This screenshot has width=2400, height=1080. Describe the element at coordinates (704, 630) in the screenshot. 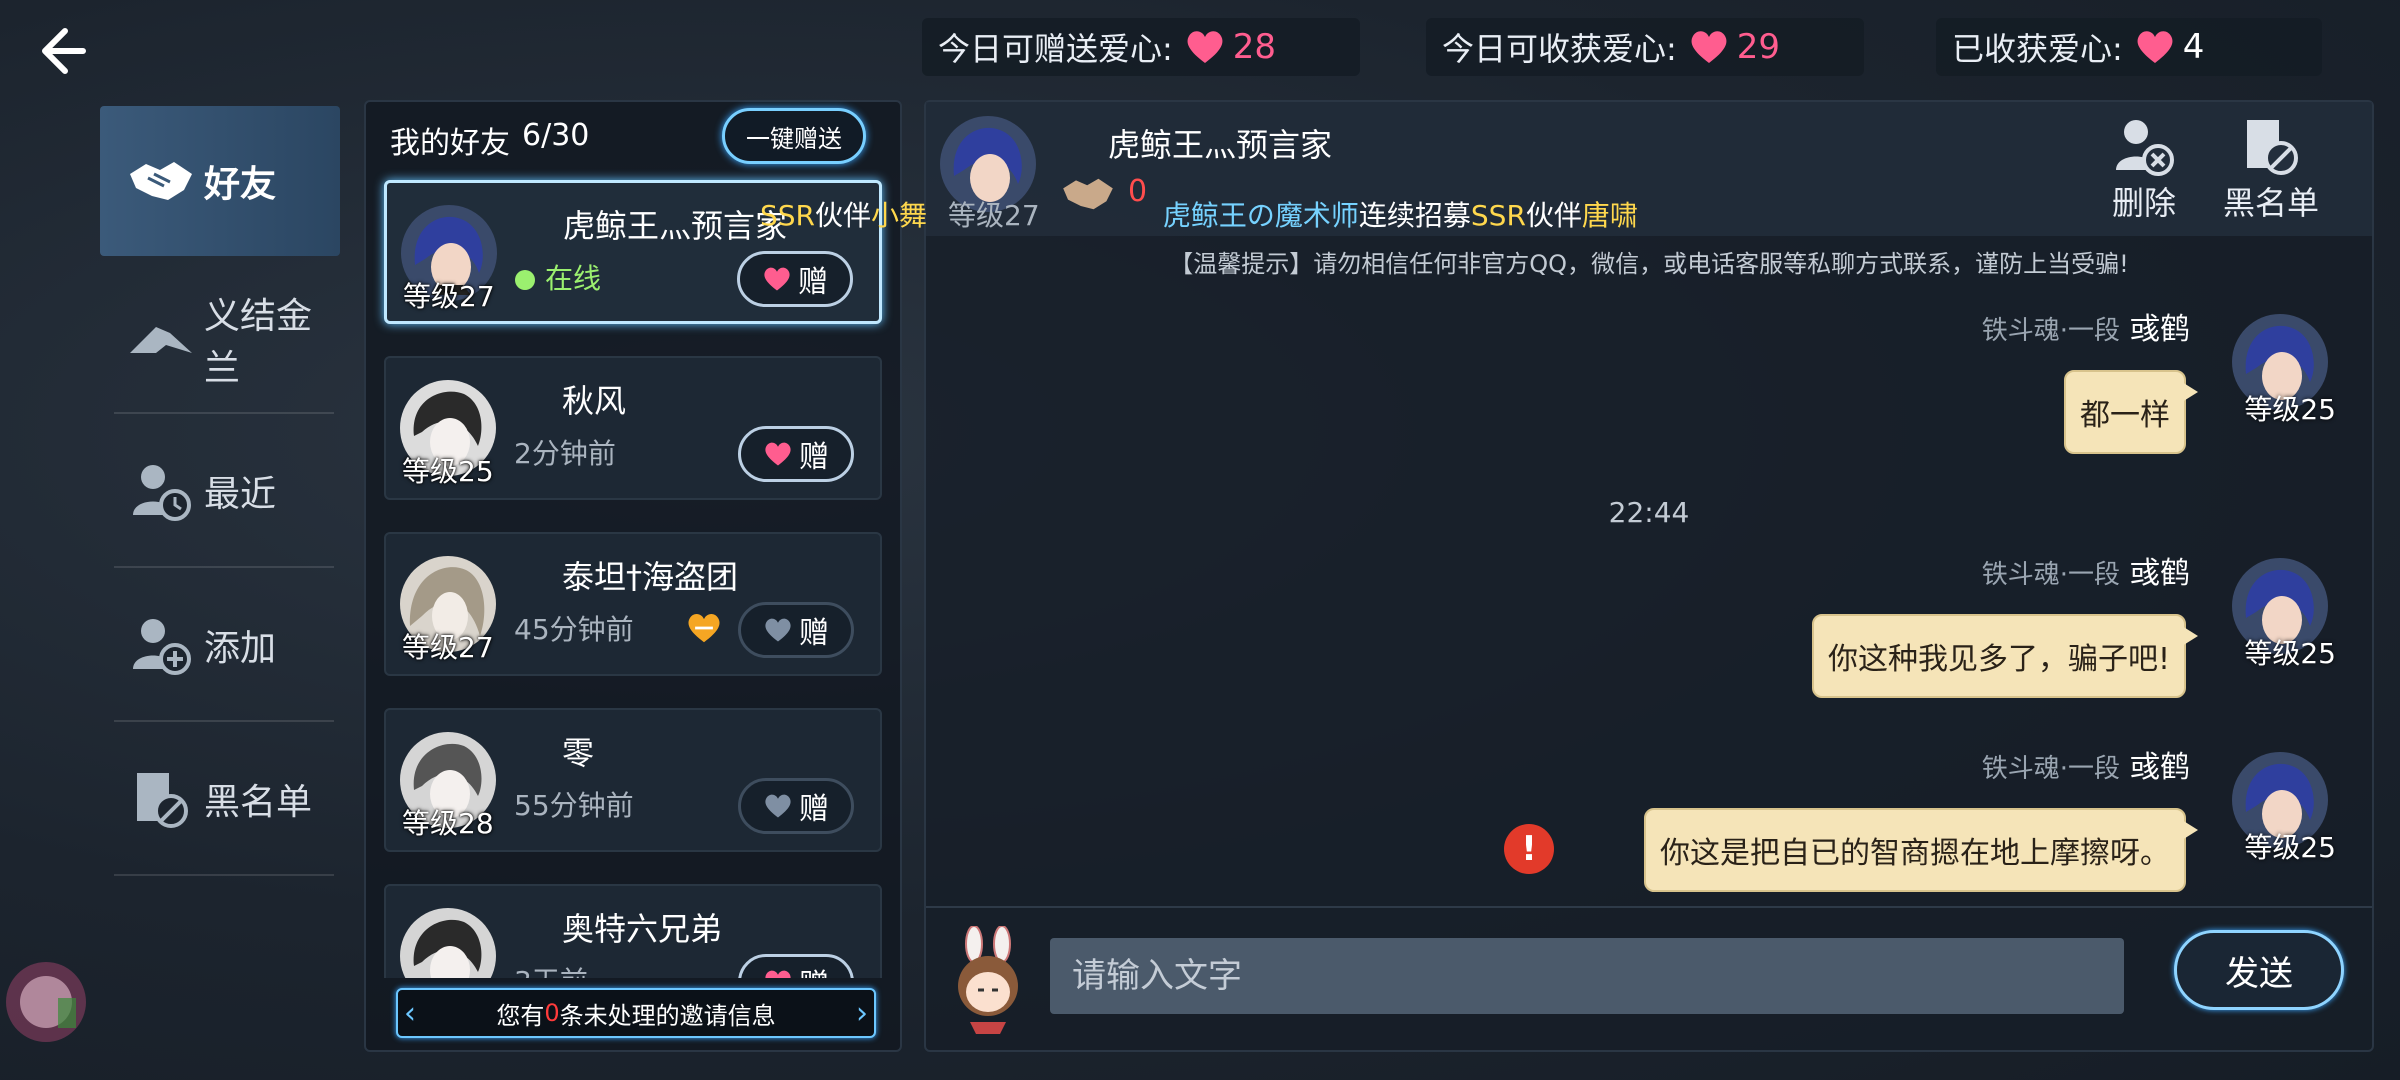

I see `heart-gift-received-icon` at that location.